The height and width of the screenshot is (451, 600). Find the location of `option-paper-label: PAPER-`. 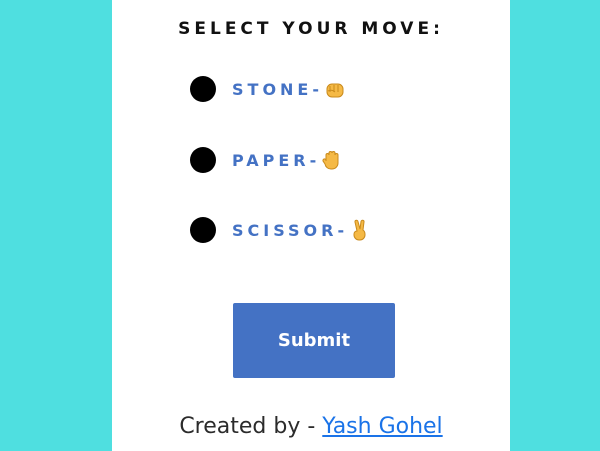

option-paper-label: PAPER- is located at coordinates (276, 160).